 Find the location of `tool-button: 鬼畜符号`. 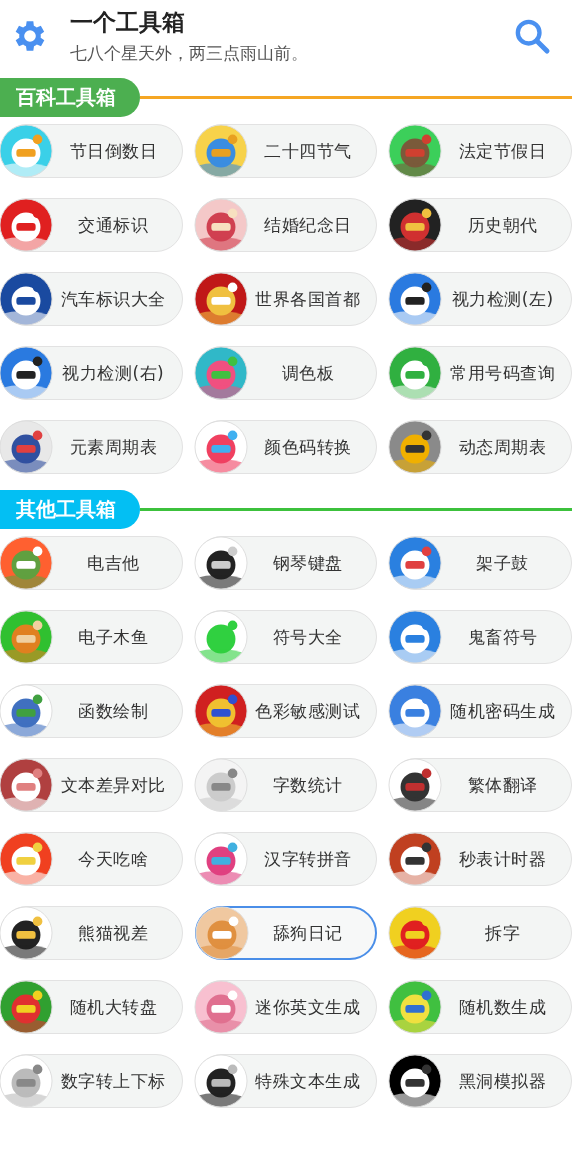

tool-button: 鬼畜符号 is located at coordinates (480, 637).